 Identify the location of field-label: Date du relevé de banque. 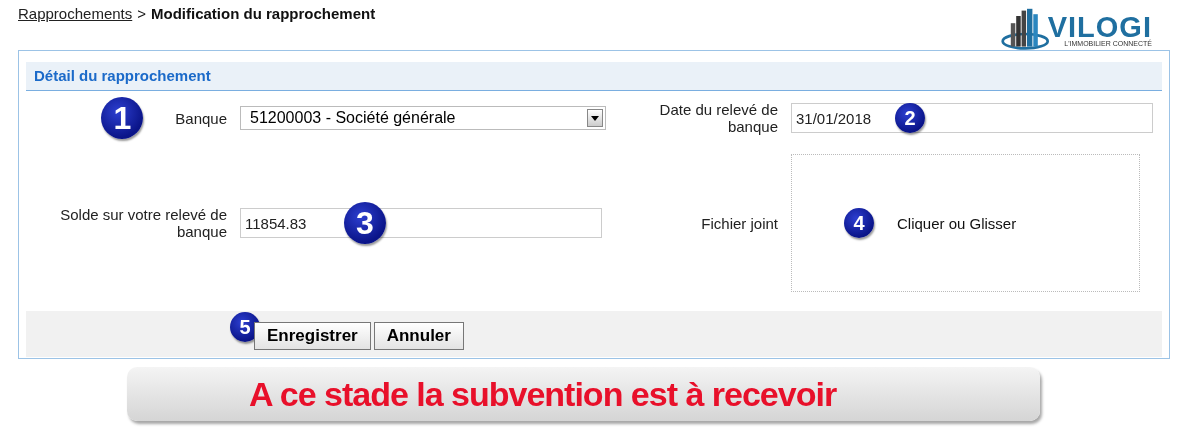
(718, 118).